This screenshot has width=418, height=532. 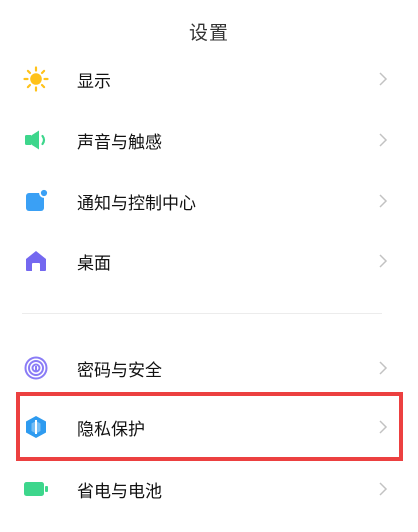 What do you see at coordinates (209, 140) in the screenshot?
I see `settings-item-sound-haptics: 声音与触感` at bounding box center [209, 140].